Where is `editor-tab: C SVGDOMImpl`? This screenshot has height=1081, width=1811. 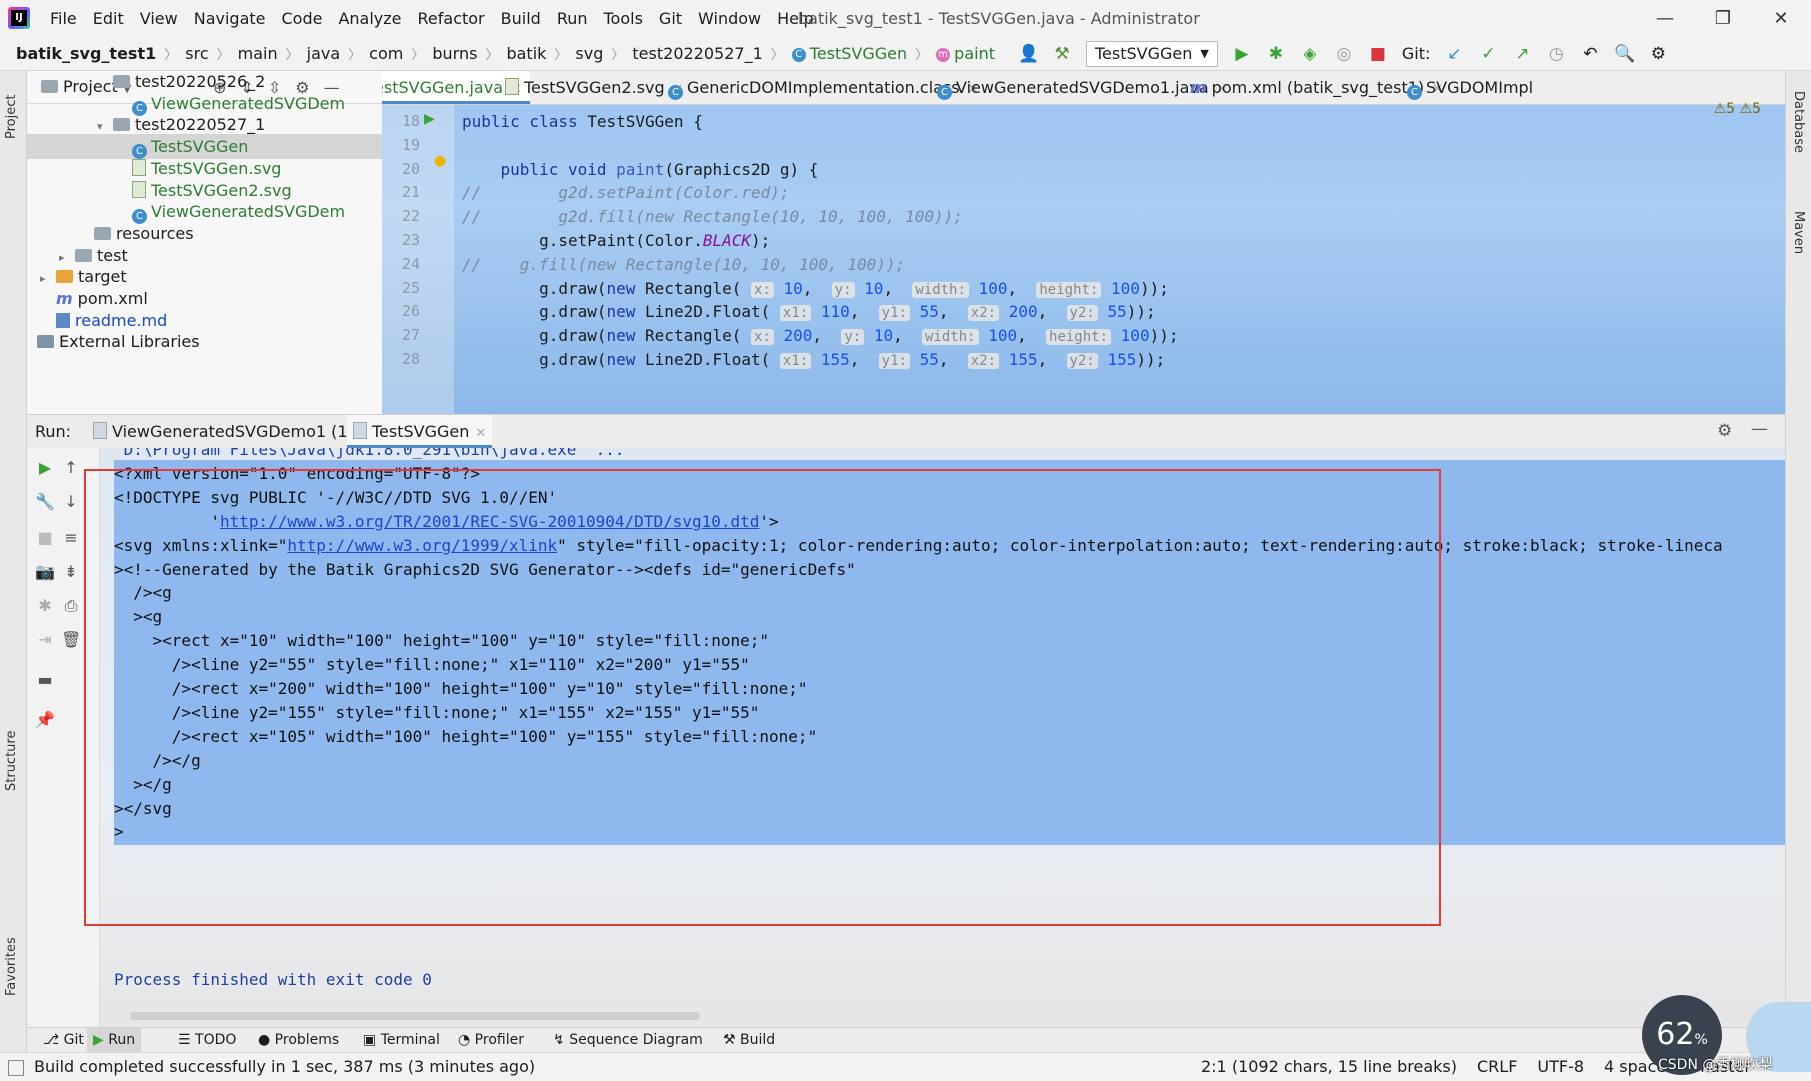 editor-tab: C SVGDOMImpl is located at coordinates (1470, 87).